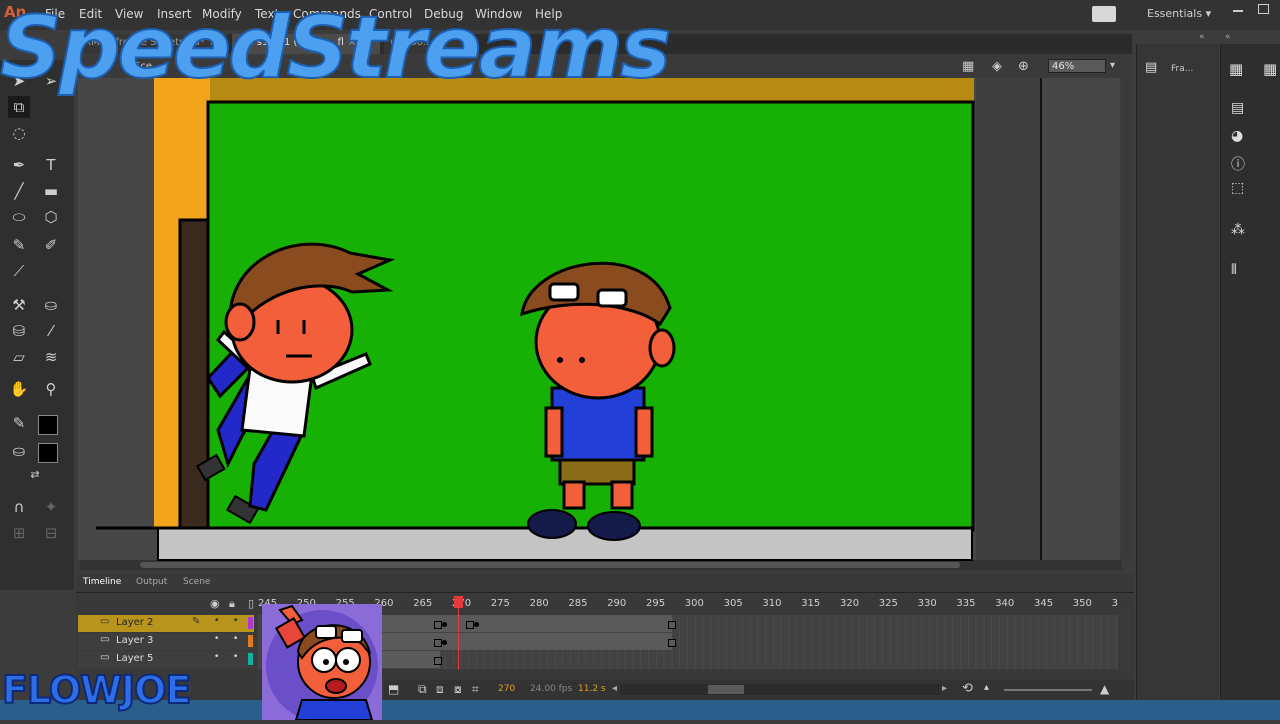  Describe the element at coordinates (51, 245) in the screenshot. I see `brush-tool-icon: ✐` at that location.